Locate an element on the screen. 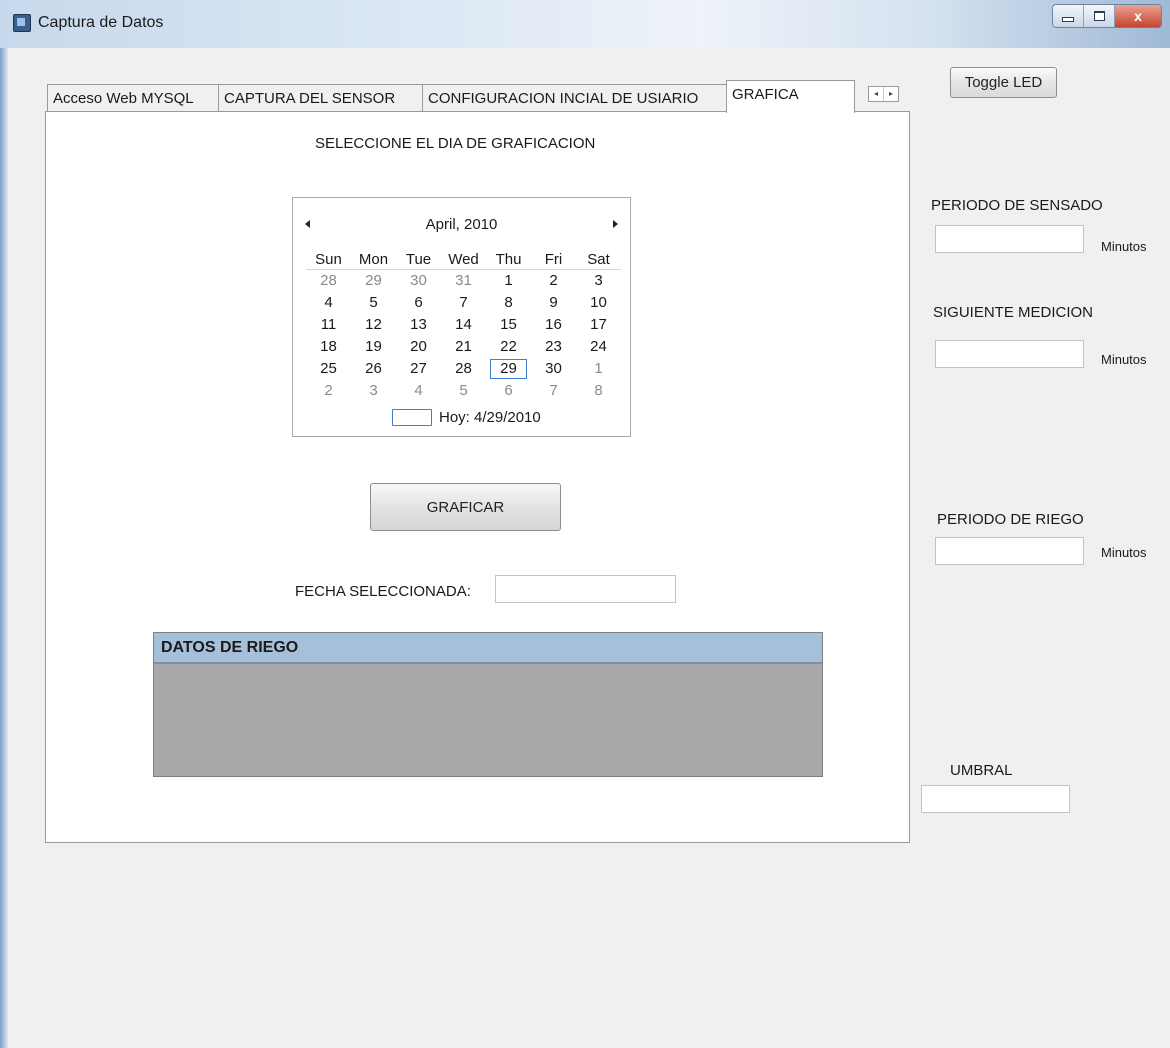 This screenshot has height=1048, width=1170. tab-scroll-buttons: ◂ ▸ is located at coordinates (883, 94).